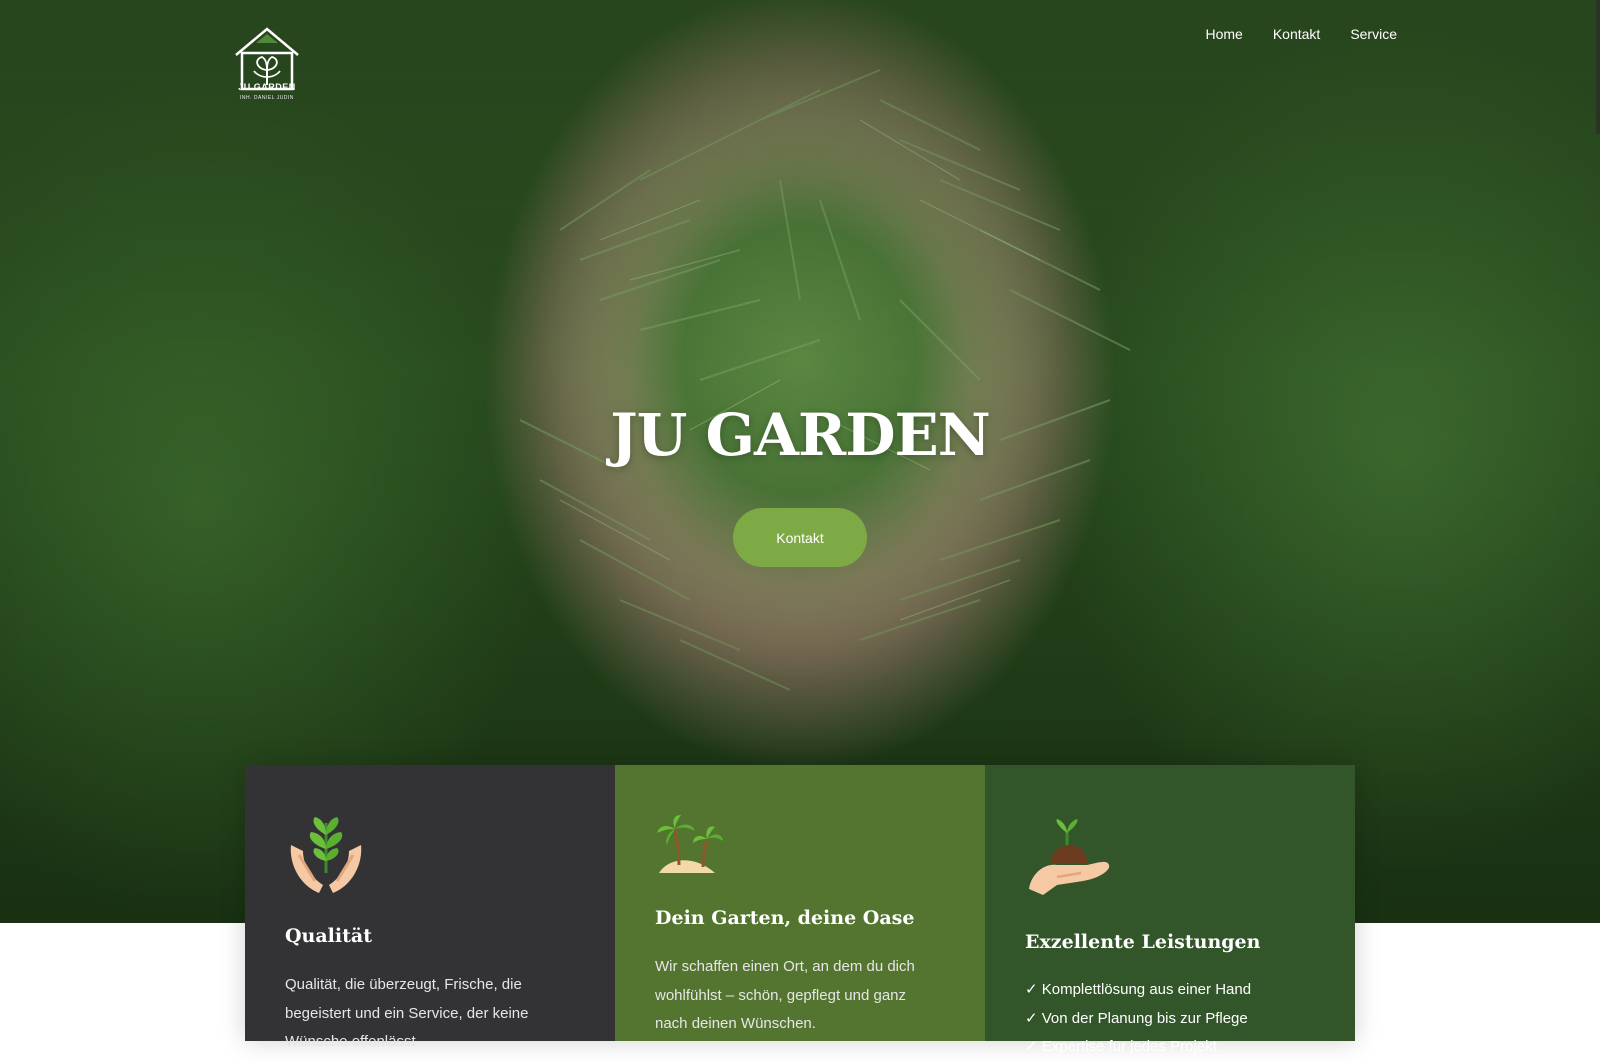  What do you see at coordinates (785, 918) in the screenshot?
I see `card-title: Dein Garten, deine Oase` at bounding box center [785, 918].